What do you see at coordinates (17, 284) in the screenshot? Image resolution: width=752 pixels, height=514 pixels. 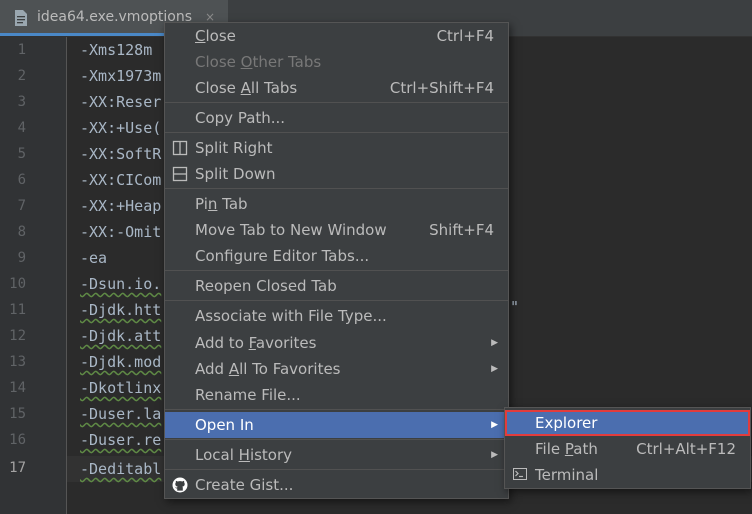 I see `line-number: 10` at bounding box center [17, 284].